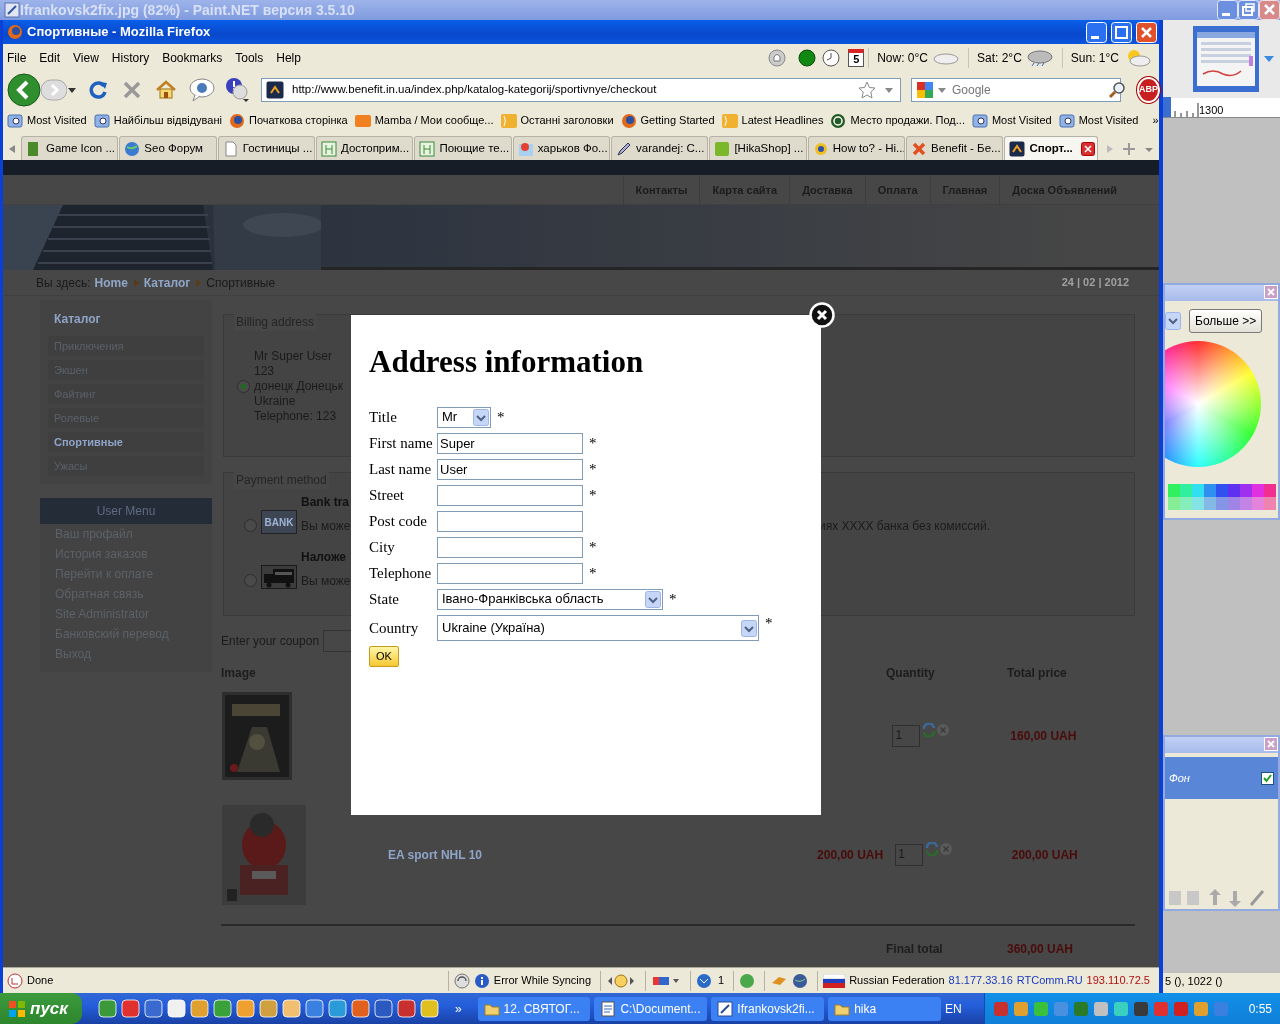 Image resolution: width=1280 pixels, height=1024 pixels. Describe the element at coordinates (288, 58) in the screenshot. I see `menu-item: Help` at that location.